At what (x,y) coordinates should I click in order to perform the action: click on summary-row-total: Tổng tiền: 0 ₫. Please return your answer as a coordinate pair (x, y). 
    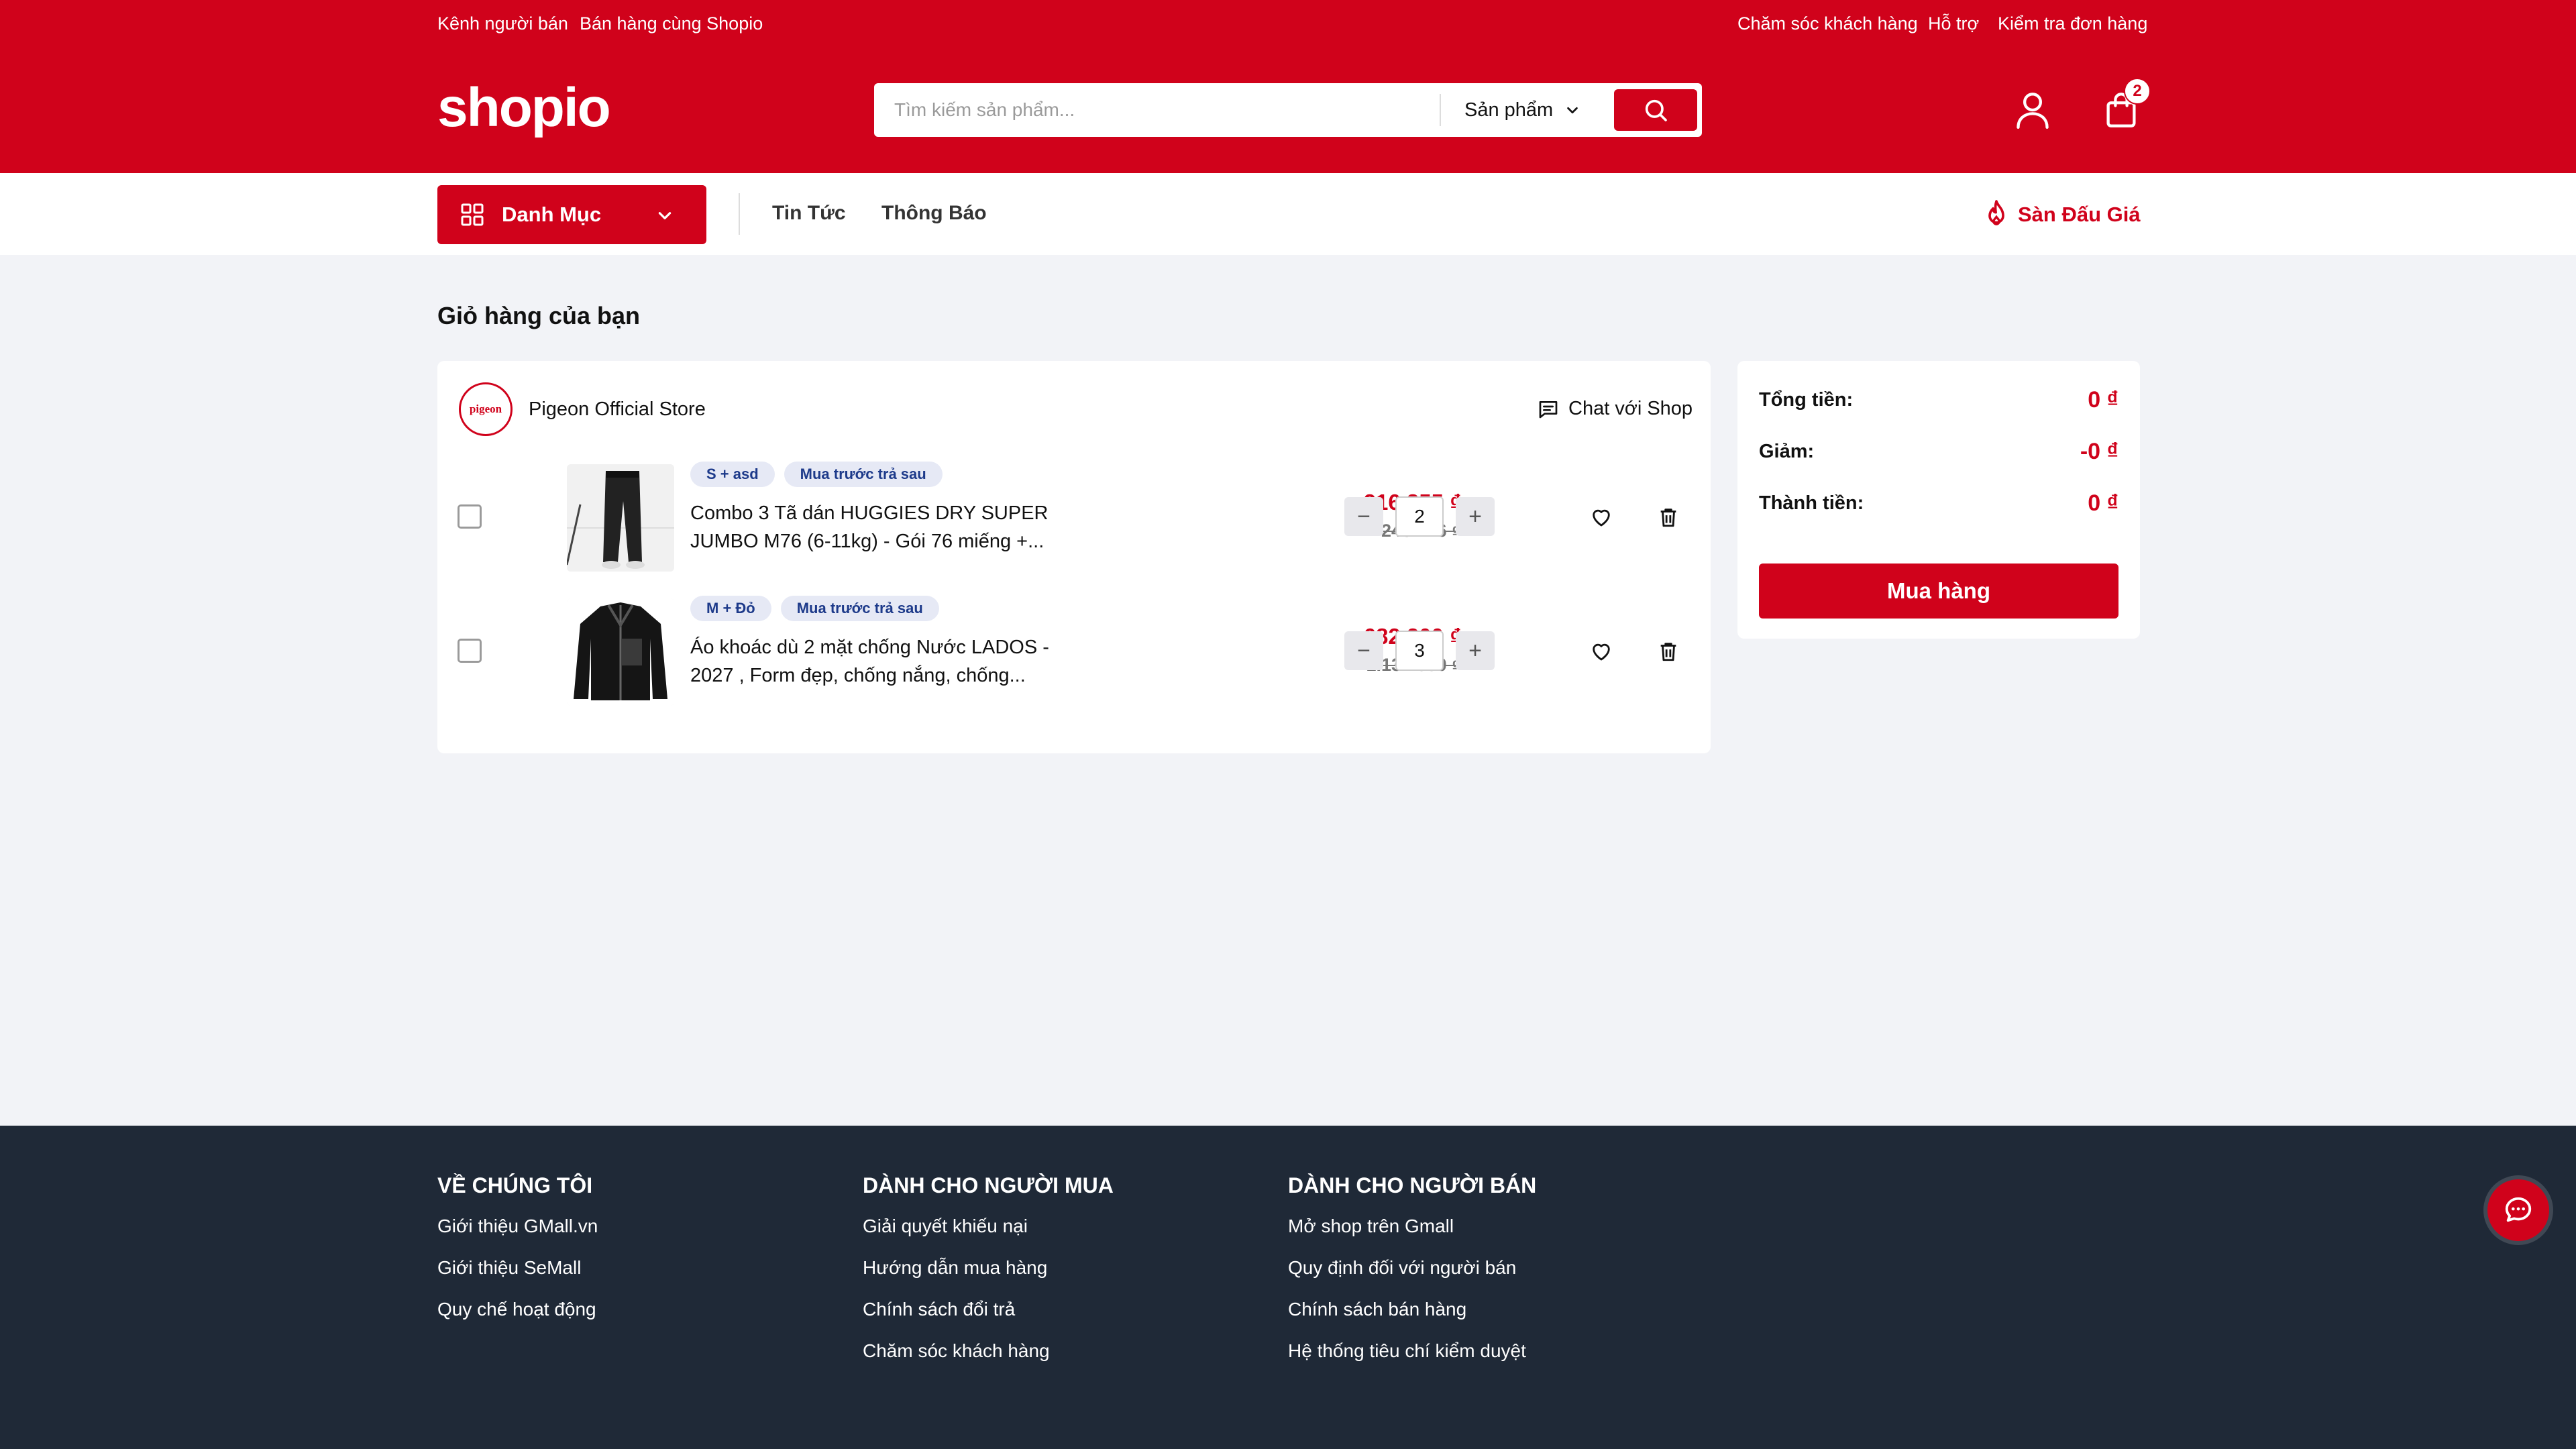
    Looking at the image, I should click on (1938, 399).